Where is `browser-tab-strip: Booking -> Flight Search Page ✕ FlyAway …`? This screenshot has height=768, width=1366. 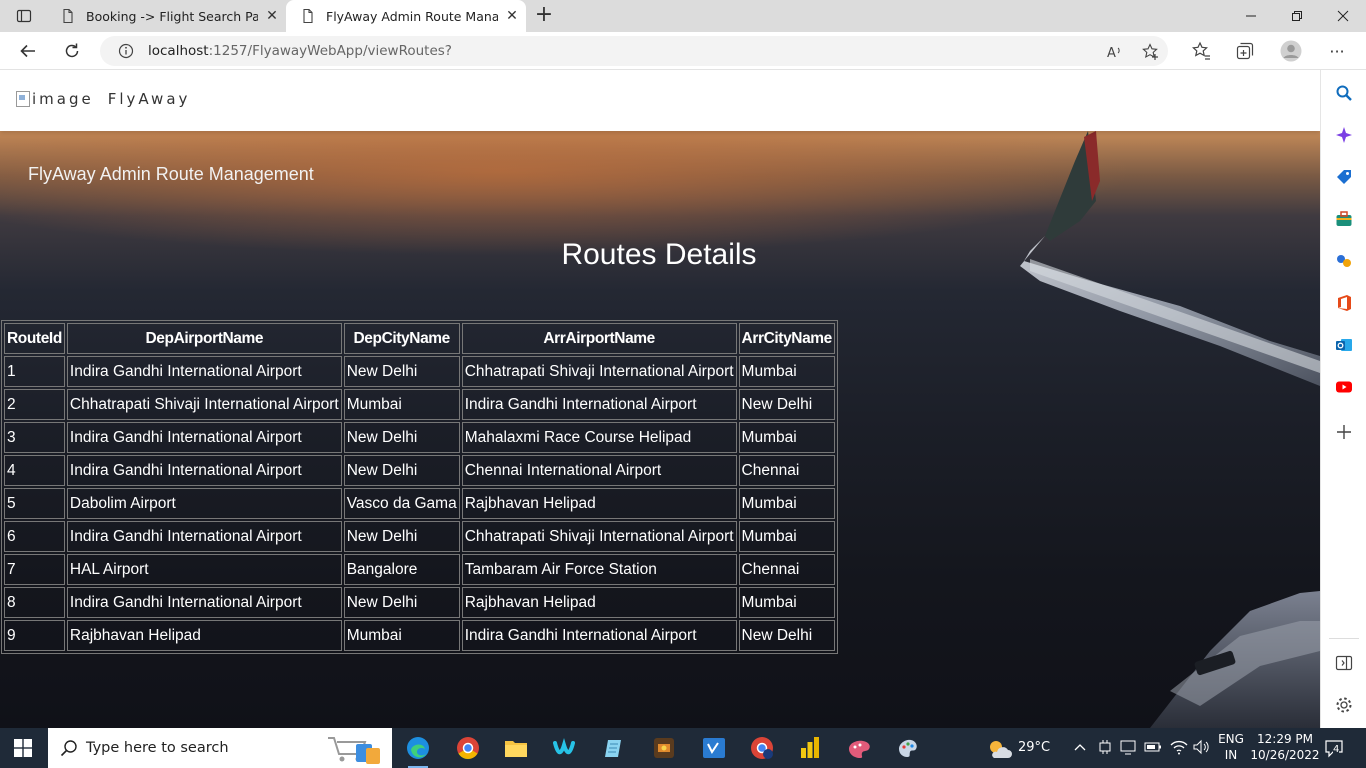 browser-tab-strip: Booking -> Flight Search Page ✕ FlyAway … is located at coordinates (683, 16).